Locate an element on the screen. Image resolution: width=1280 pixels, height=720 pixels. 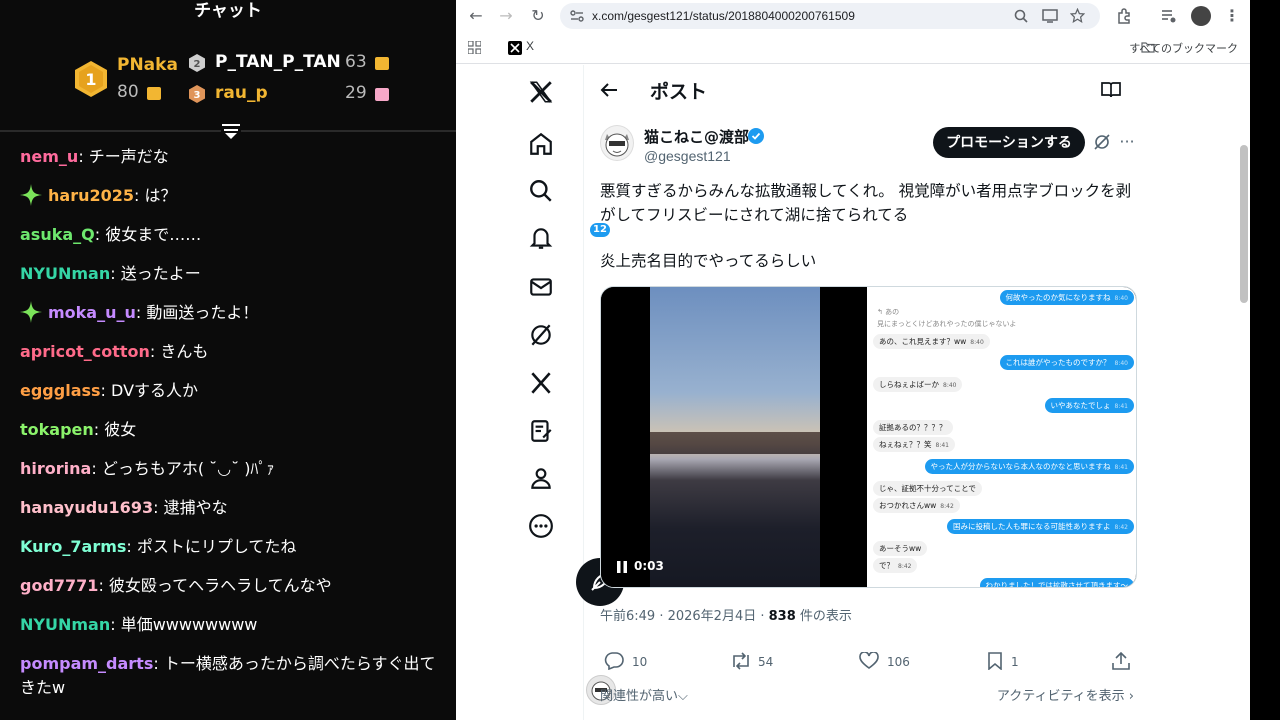
chat-text: 動画送ったよ！ is located at coordinates (202, 312).